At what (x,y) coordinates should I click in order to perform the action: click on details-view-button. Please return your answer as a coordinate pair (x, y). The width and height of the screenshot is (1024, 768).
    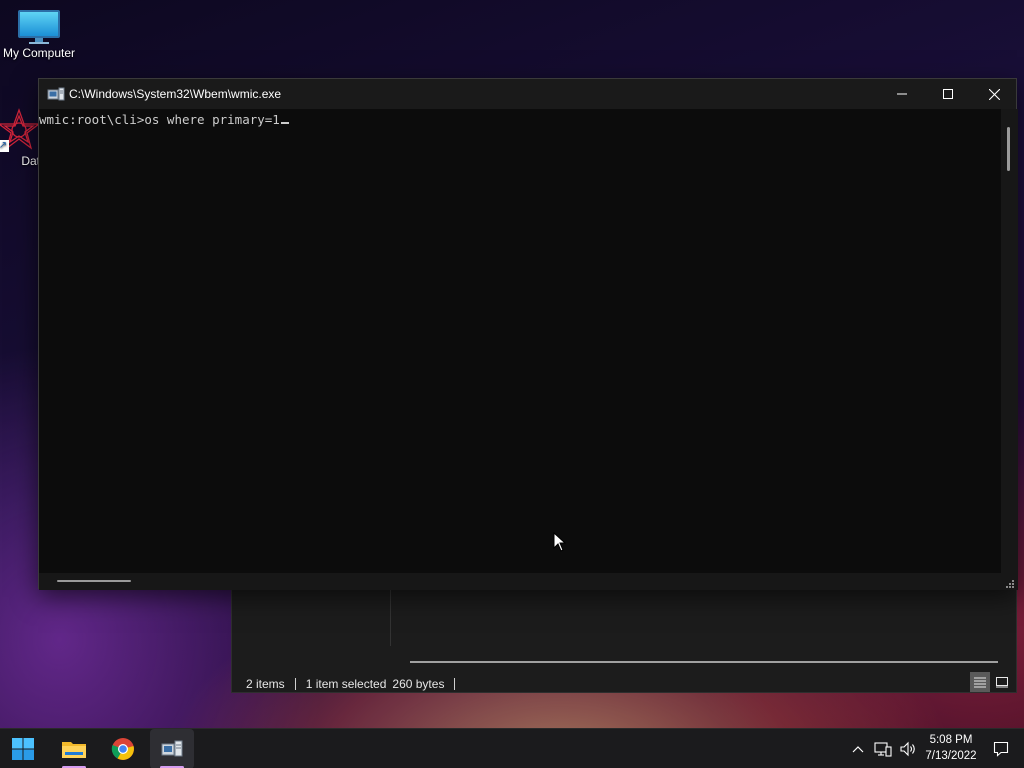
    Looking at the image, I should click on (980, 682).